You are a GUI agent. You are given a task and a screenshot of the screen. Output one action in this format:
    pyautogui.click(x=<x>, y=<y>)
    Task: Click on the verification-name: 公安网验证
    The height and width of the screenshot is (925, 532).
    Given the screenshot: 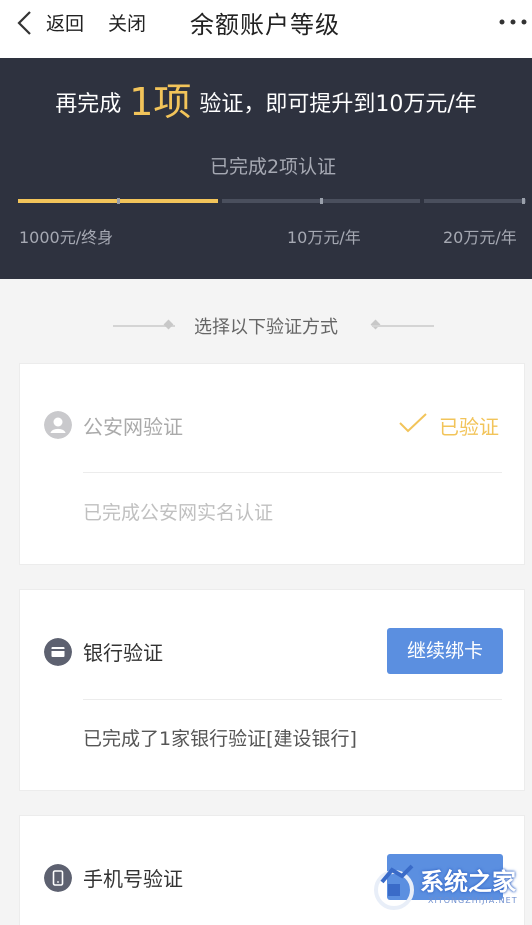 What is the action you would take?
    pyautogui.click(x=133, y=427)
    